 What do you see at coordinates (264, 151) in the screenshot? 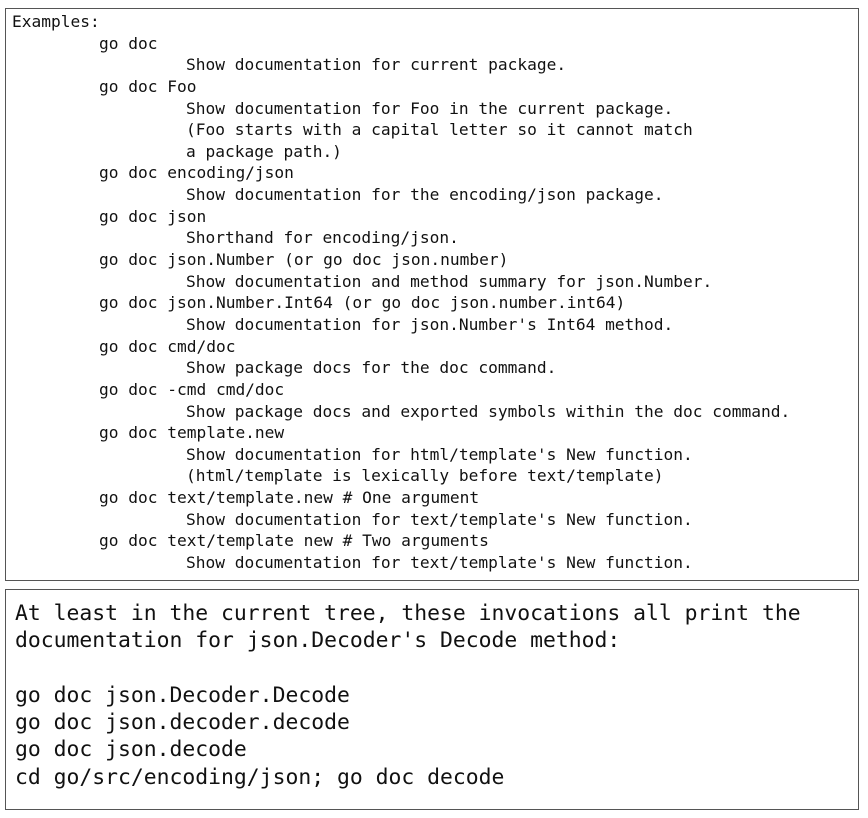
I see `example-description: a package path.)` at bounding box center [264, 151].